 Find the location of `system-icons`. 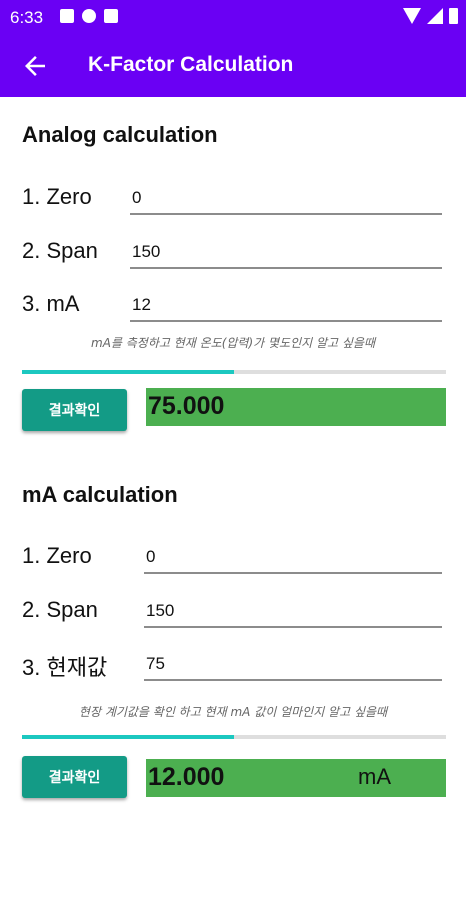

system-icons is located at coordinates (430, 16).